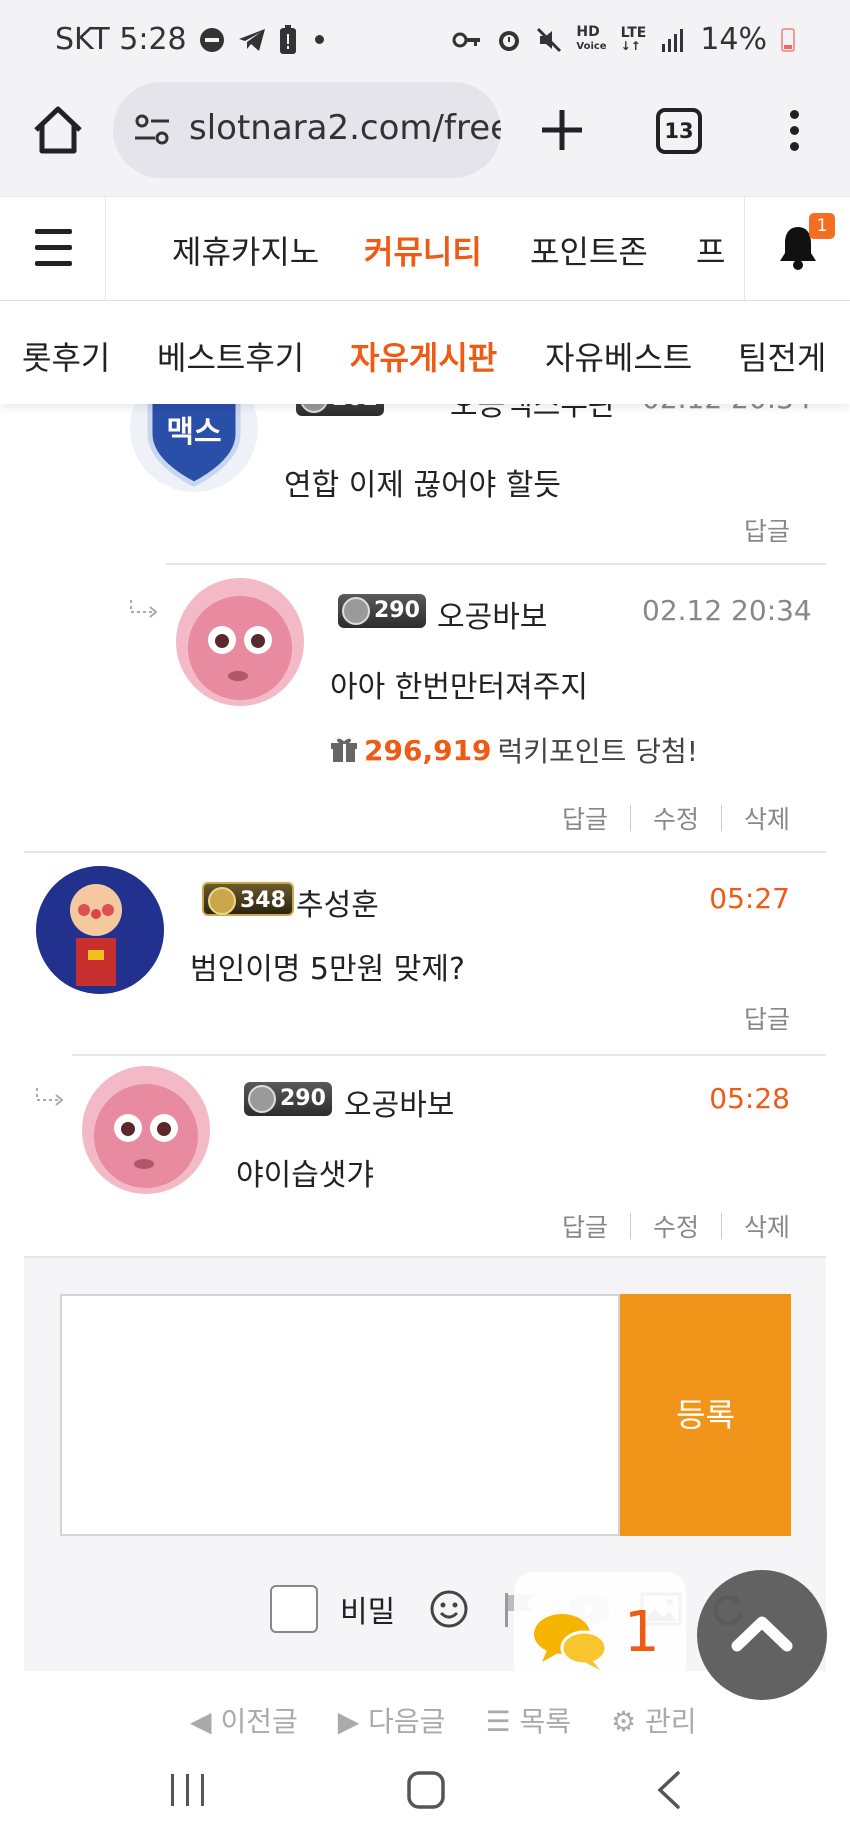  Describe the element at coordinates (340, 410) in the screenshot. I see `level-badge: 202` at that location.